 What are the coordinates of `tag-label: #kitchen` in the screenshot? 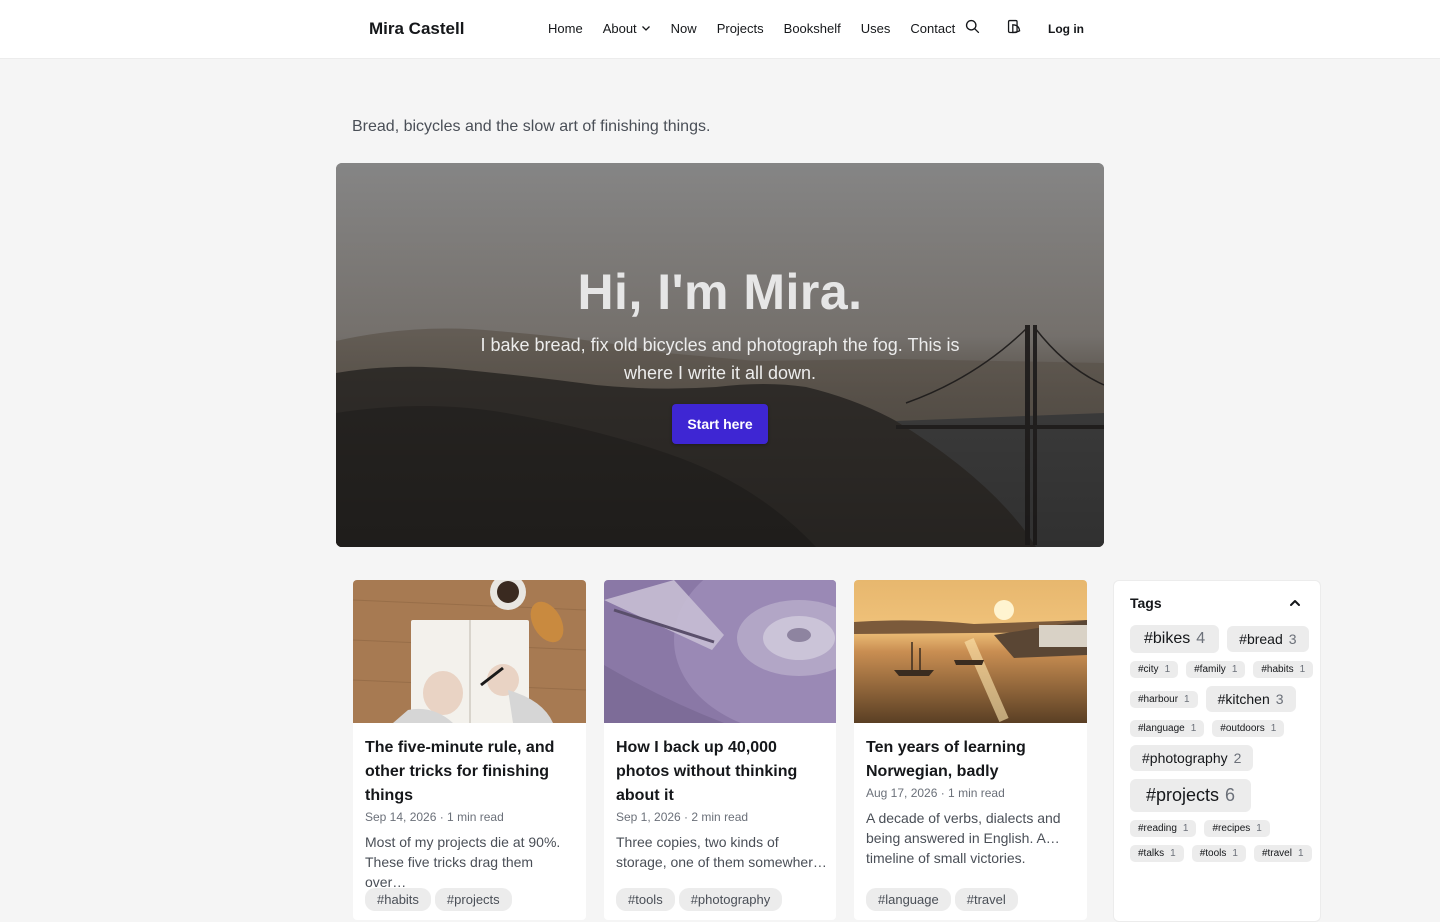 It's located at (1243, 699).